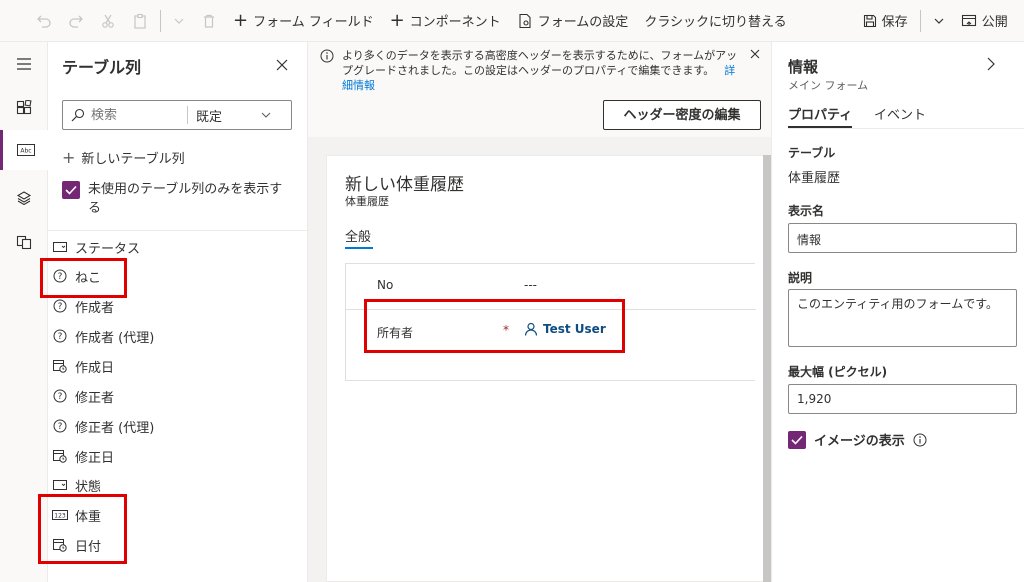 This screenshot has height=582, width=1024. Describe the element at coordinates (140, 21) in the screenshot. I see `paste-button` at that location.